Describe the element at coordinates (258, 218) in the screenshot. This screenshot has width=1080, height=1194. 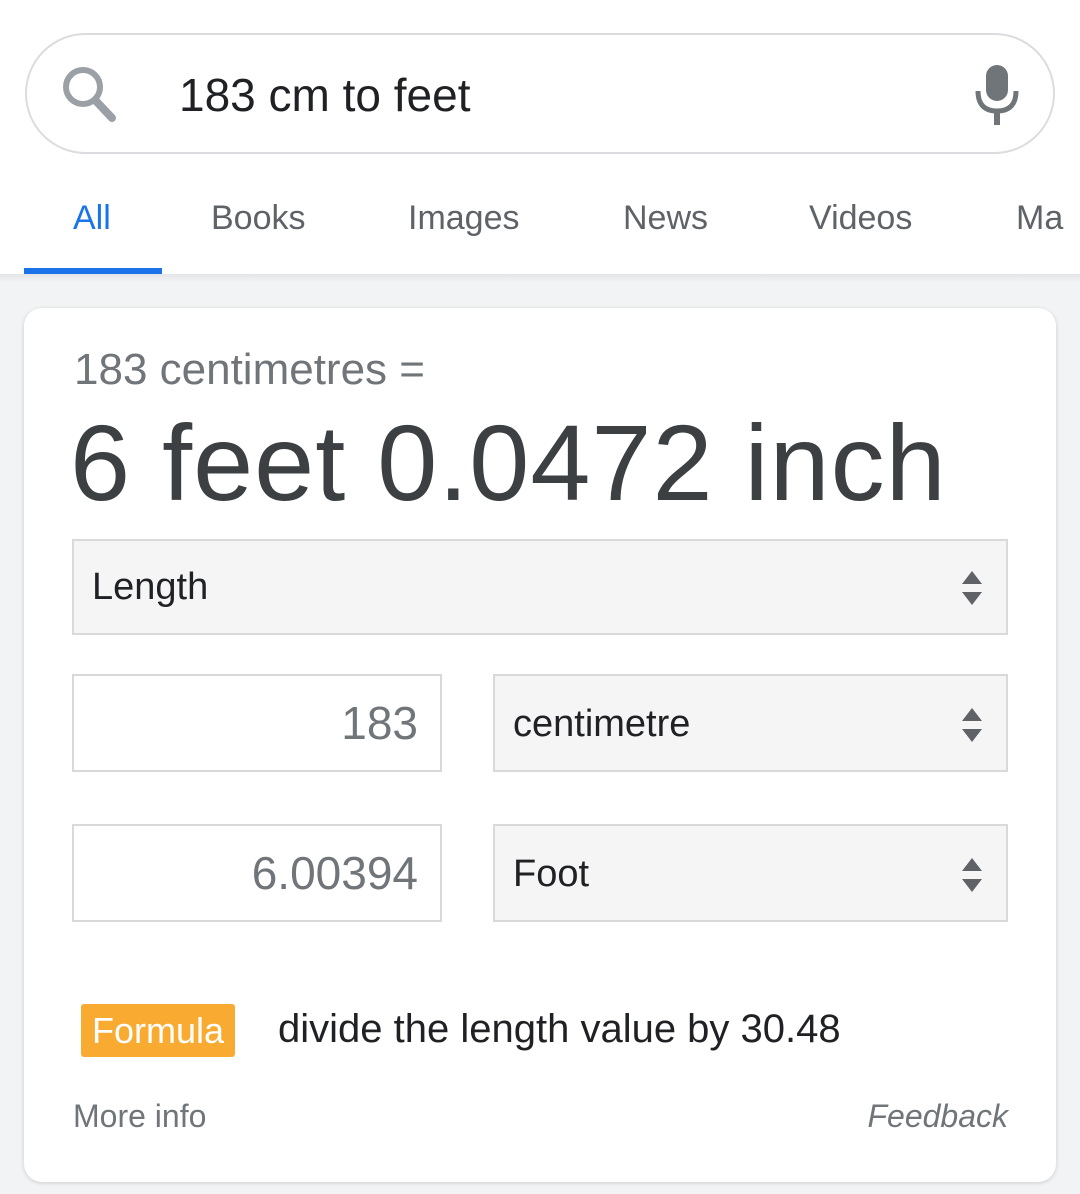
I see `tab-books: Books` at that location.